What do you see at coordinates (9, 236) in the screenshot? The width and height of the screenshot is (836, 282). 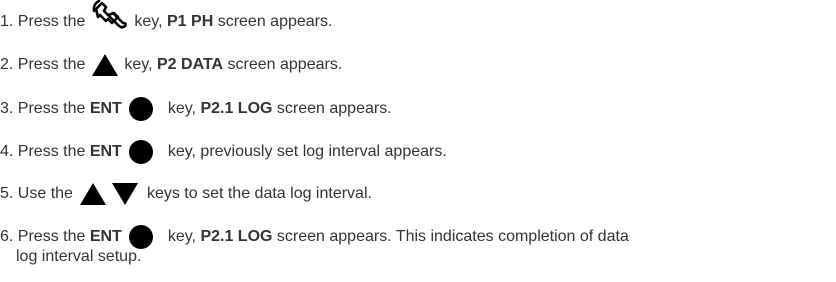 I see `step-number: 6.` at bounding box center [9, 236].